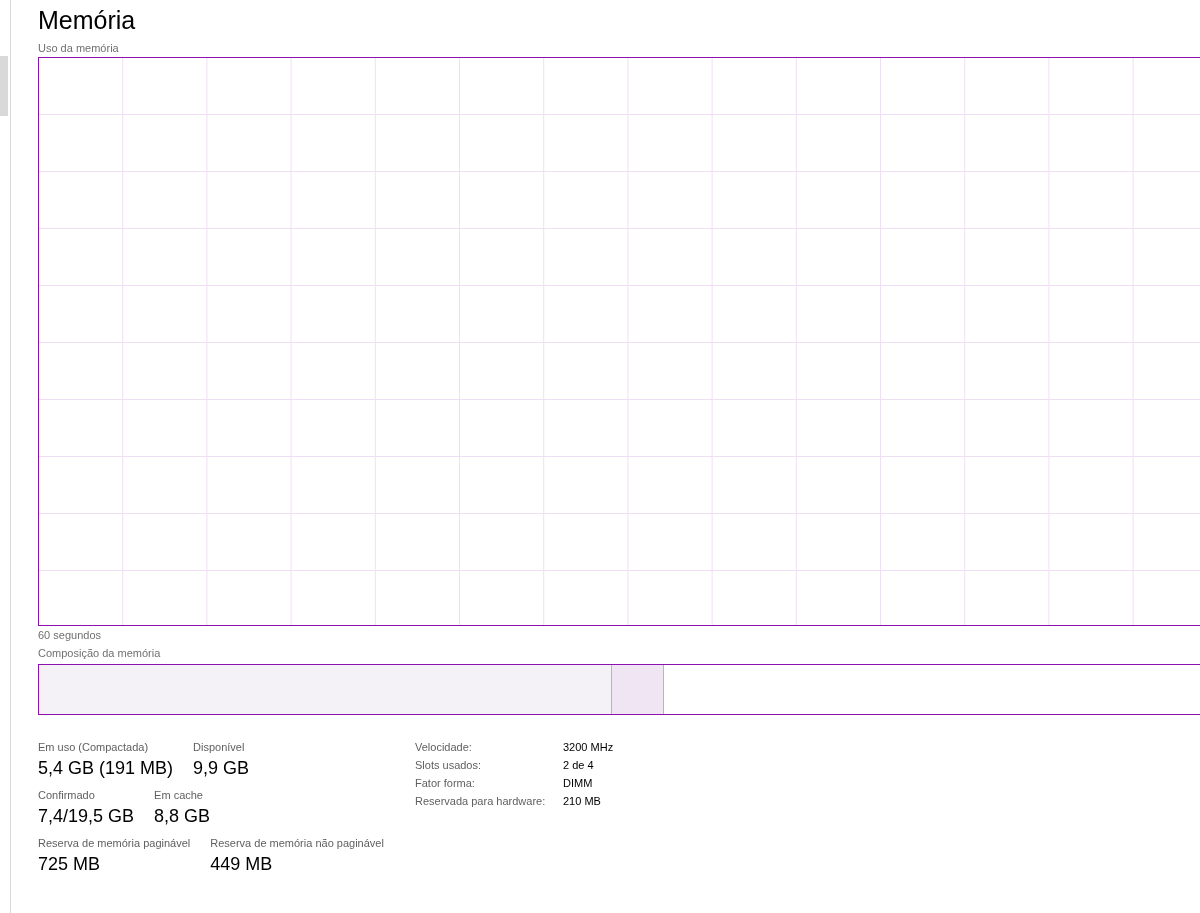  Describe the element at coordinates (449, 765) in the screenshot. I see `property-label: Slots usados:` at that location.